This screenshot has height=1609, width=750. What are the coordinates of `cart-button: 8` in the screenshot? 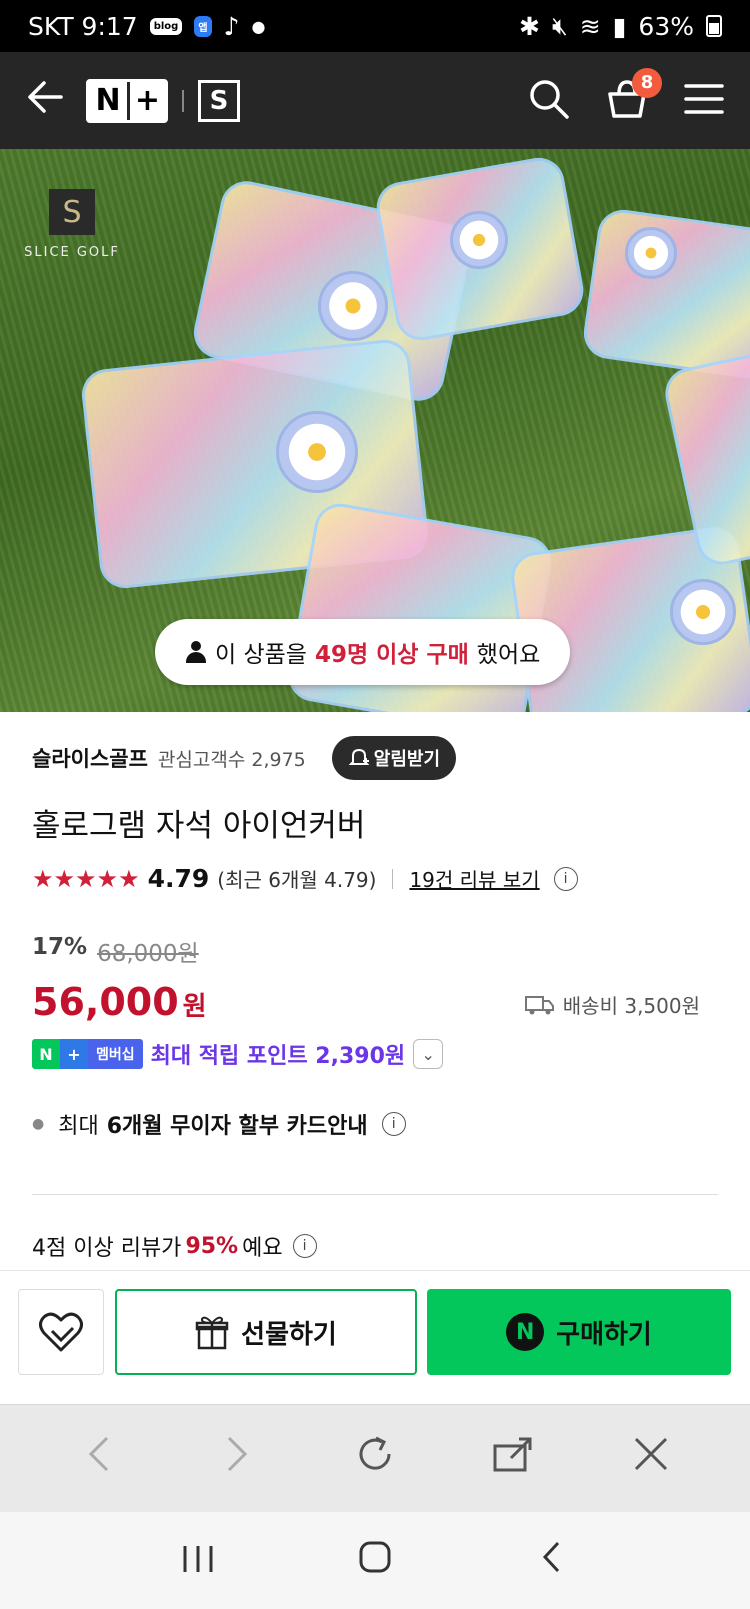 It's located at (634, 95).